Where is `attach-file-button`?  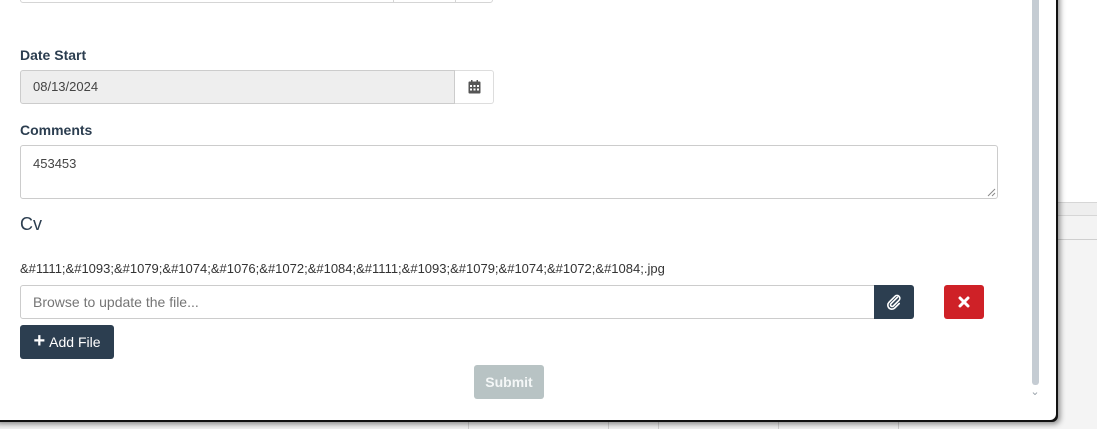
attach-file-button is located at coordinates (894, 302).